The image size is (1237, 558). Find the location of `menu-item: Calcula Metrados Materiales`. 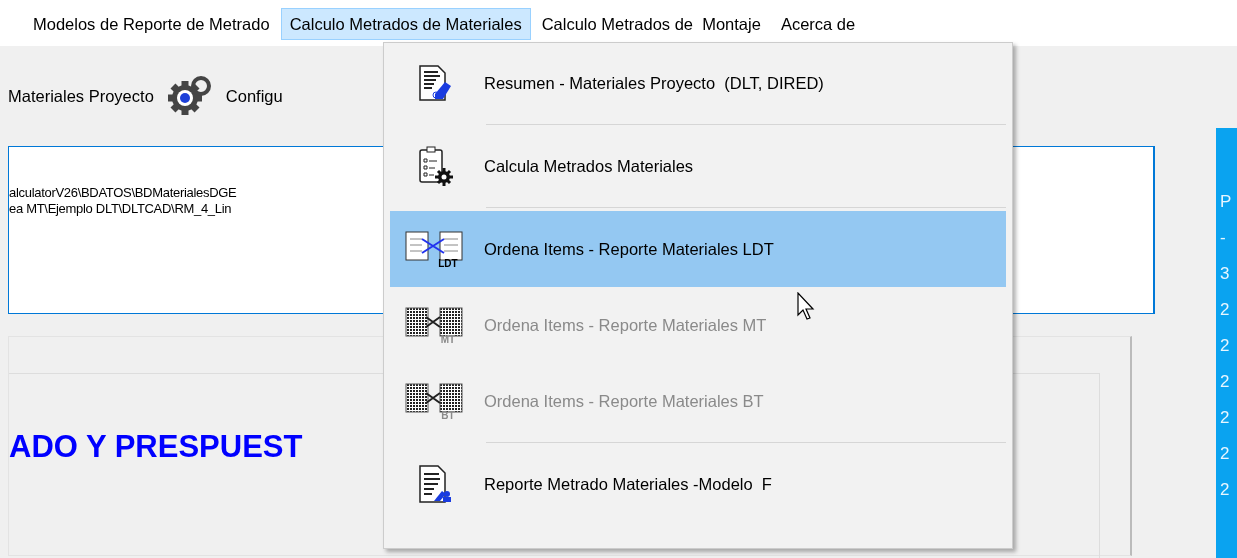

menu-item: Calcula Metrados Materiales is located at coordinates (698, 166).